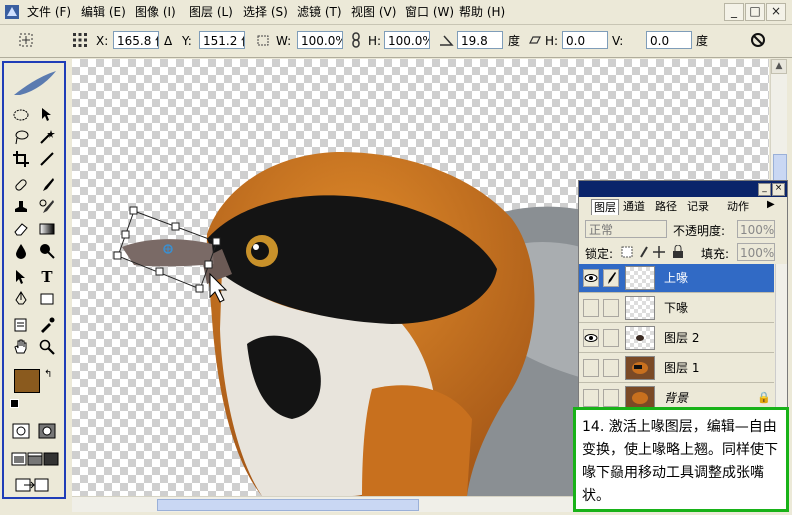 The height and width of the screenshot is (515, 792). Describe the element at coordinates (764, 189) in the screenshot. I see `panel-minimize-button: _` at that location.